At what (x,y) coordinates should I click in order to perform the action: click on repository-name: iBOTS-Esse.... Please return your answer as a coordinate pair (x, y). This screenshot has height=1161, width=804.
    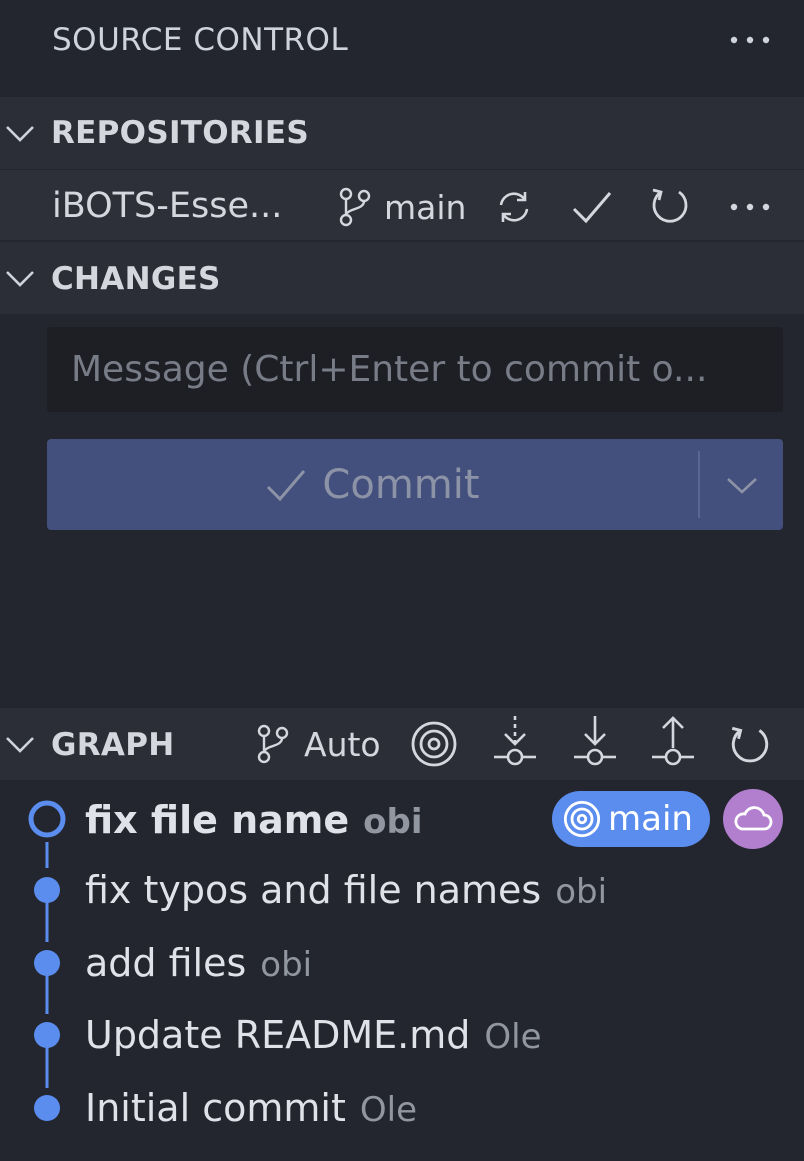
    Looking at the image, I should click on (167, 206).